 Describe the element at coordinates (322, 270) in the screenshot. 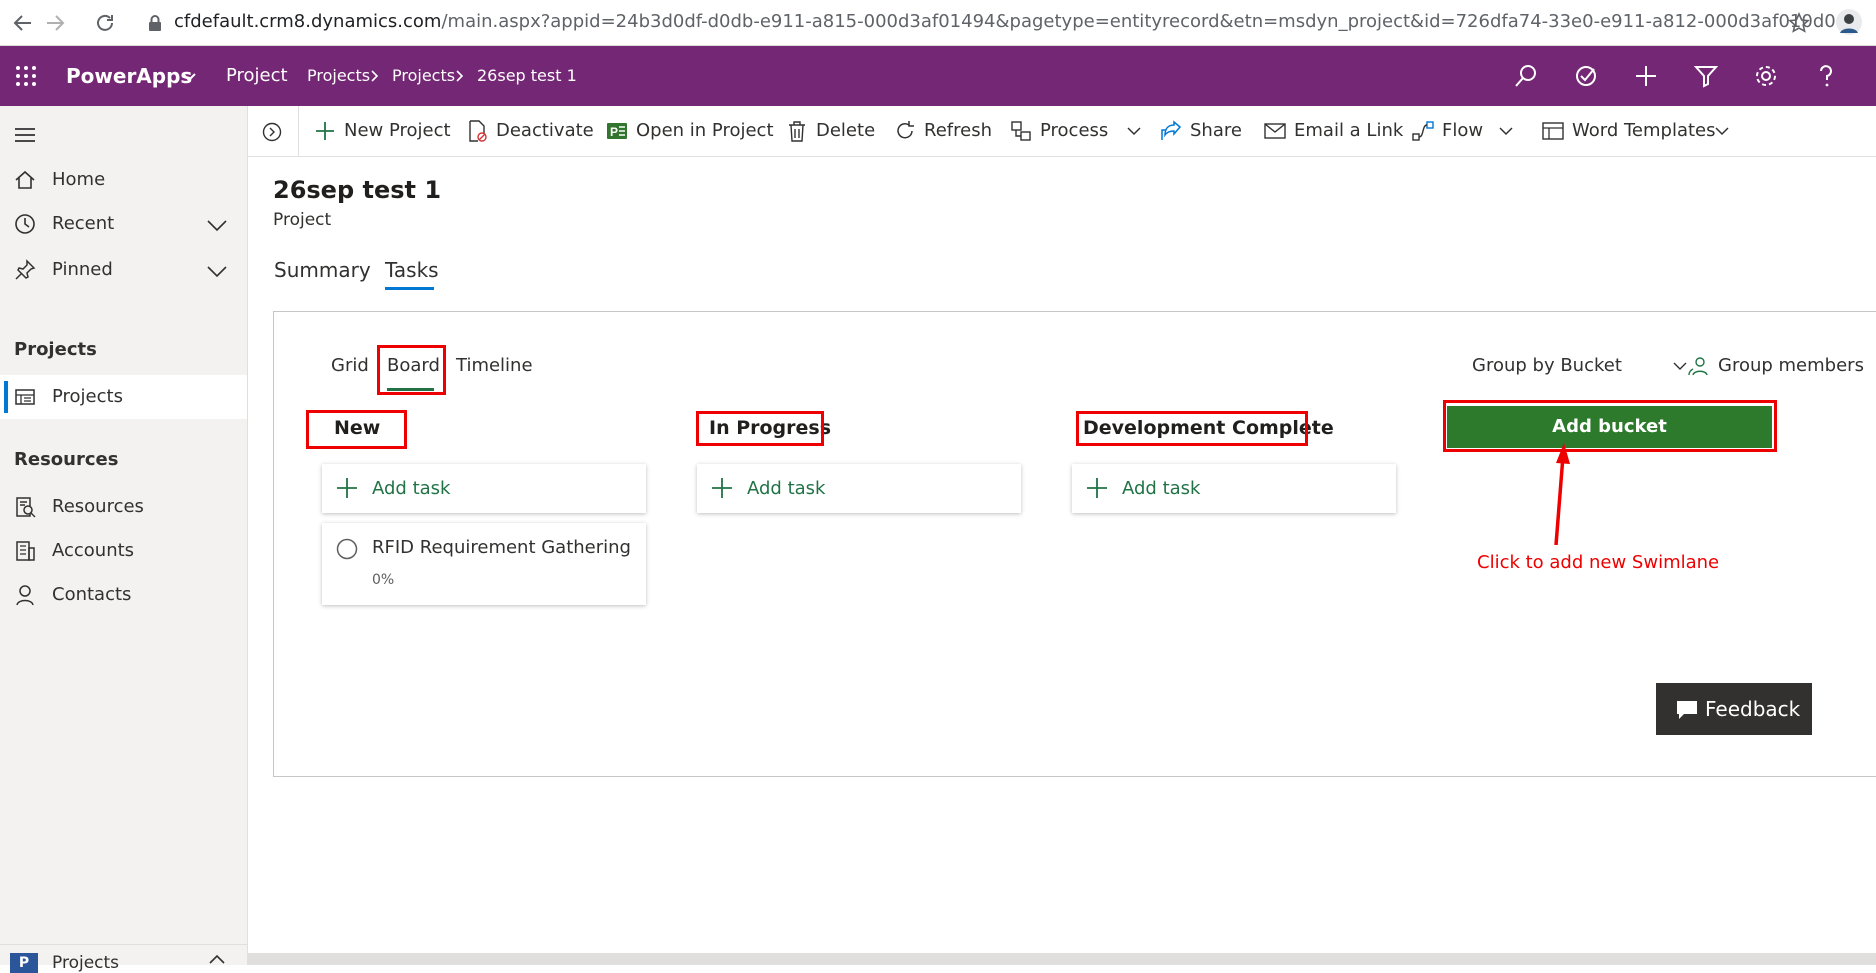

I see `tab-summary: Summary` at that location.